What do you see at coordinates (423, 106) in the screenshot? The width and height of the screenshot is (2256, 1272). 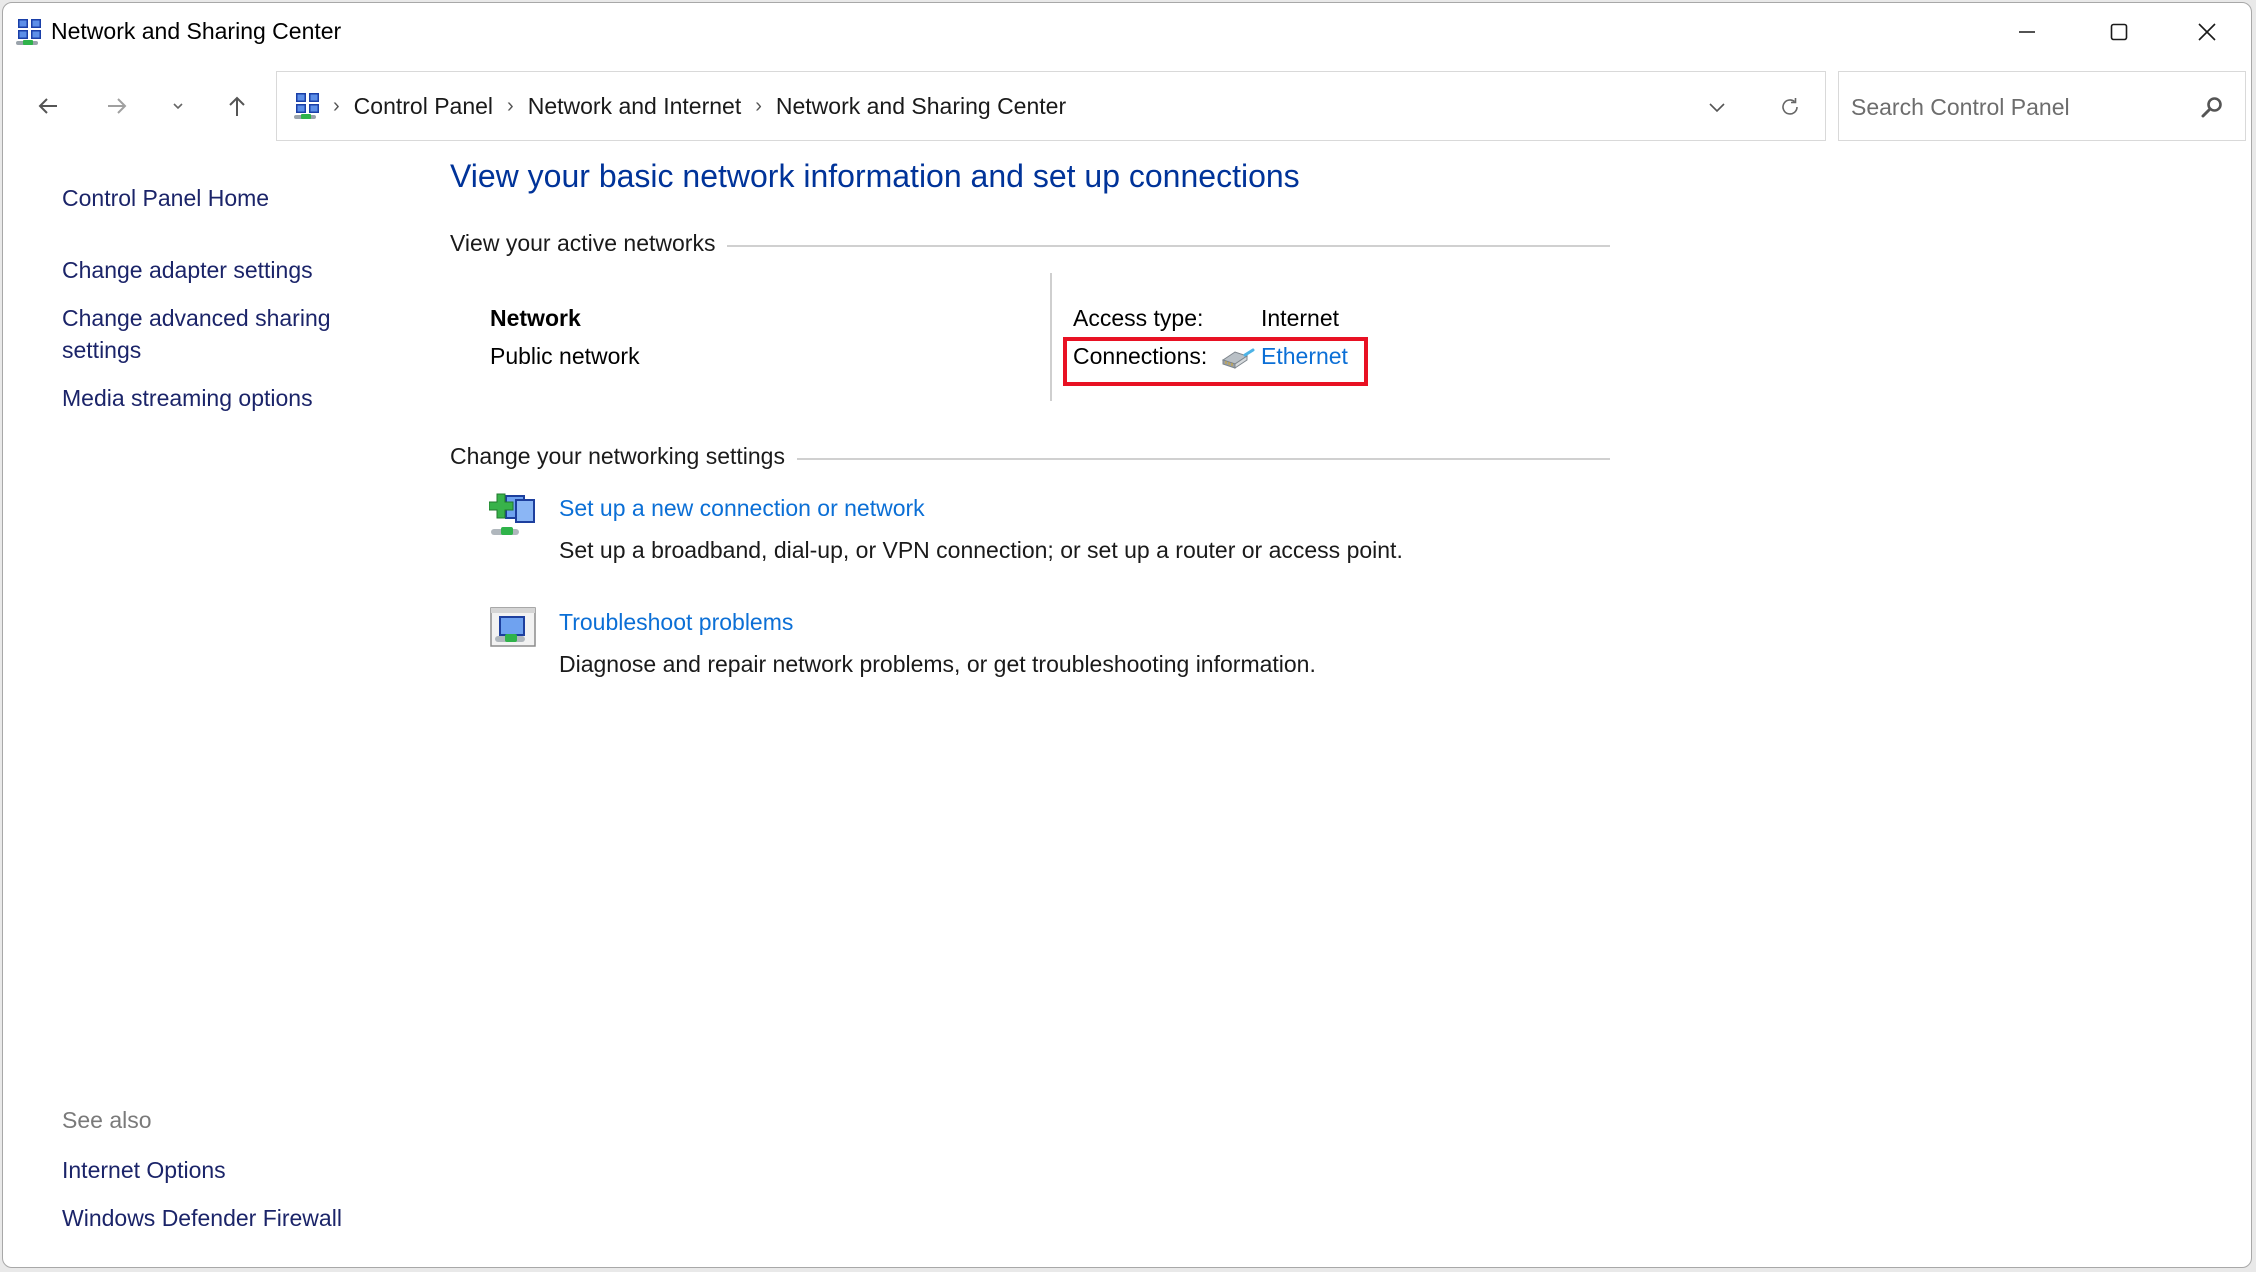 I see `breadcrumb-control-panel: Control Panel` at bounding box center [423, 106].